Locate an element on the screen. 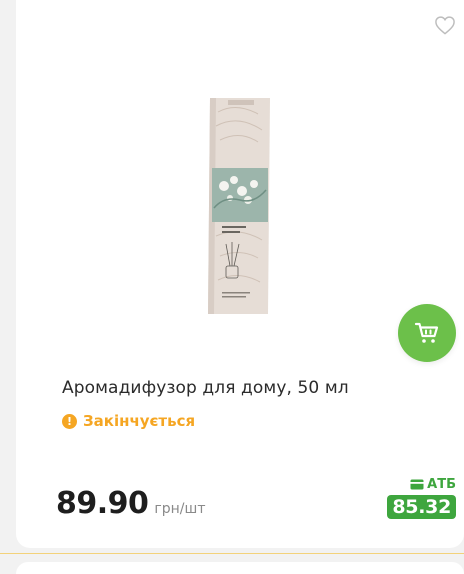 Image resolution: width=464 pixels, height=574 pixels. next-product-card is located at coordinates (240, 568).